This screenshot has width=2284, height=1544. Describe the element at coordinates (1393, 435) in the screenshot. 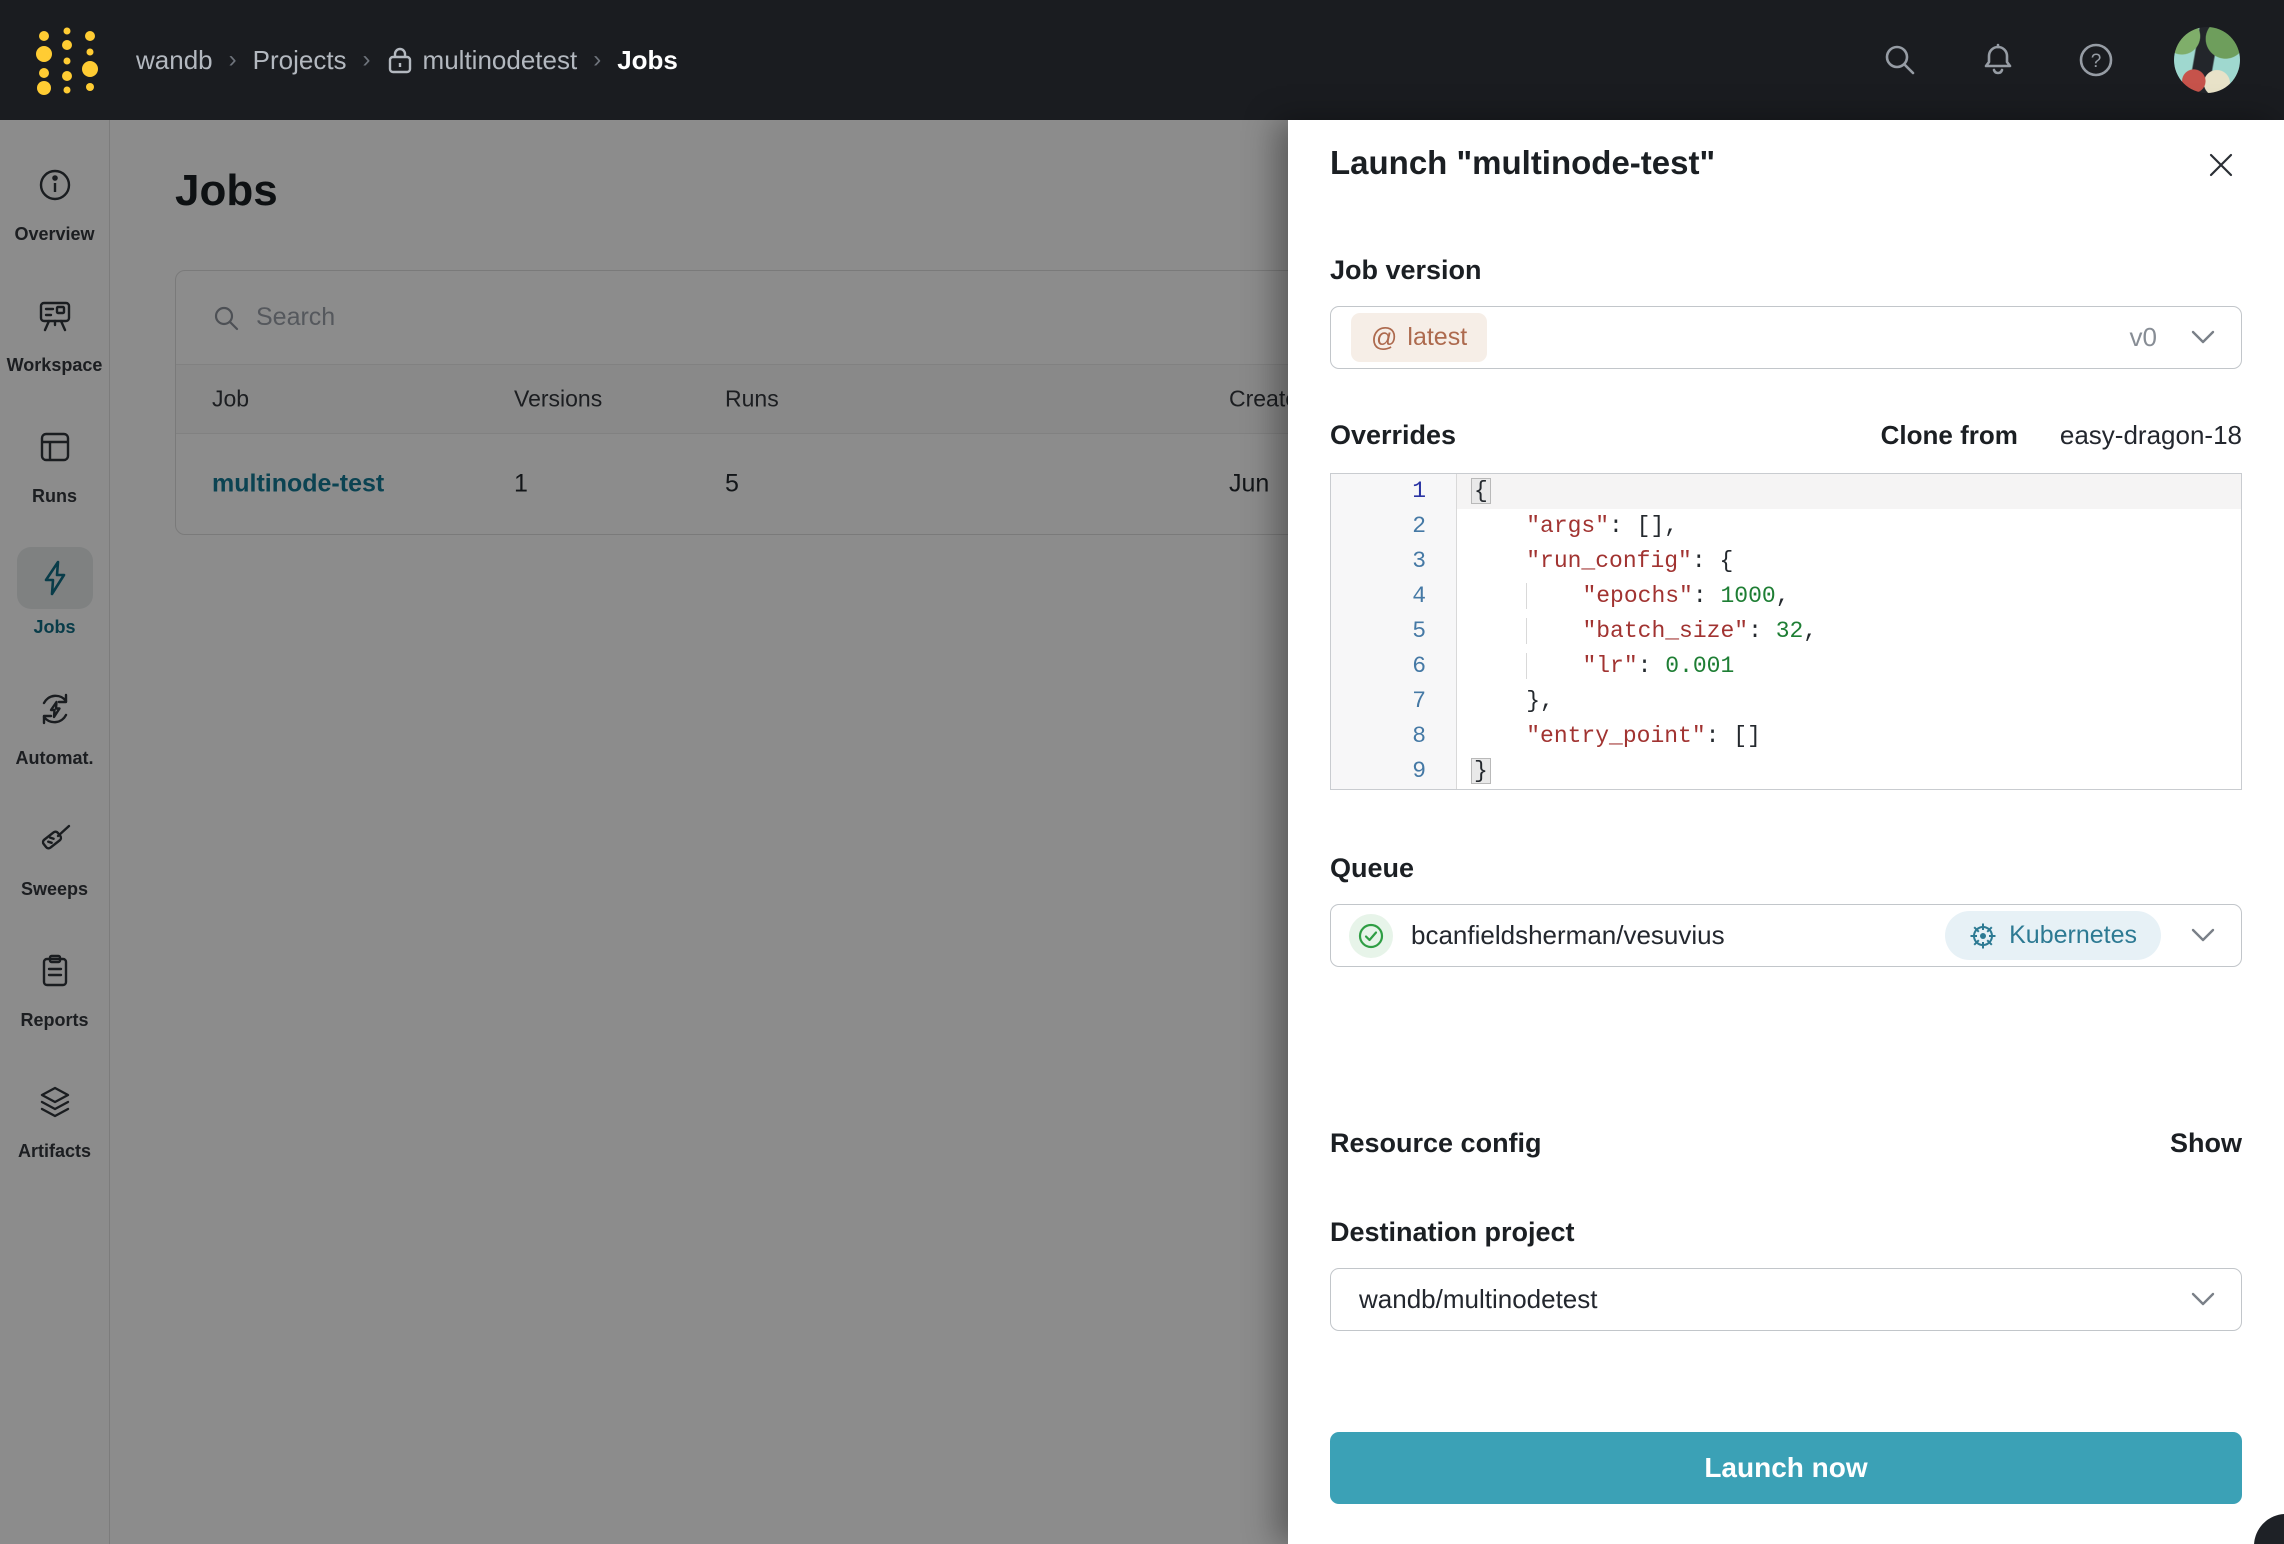

I see `overrides-label: Overrides` at that location.